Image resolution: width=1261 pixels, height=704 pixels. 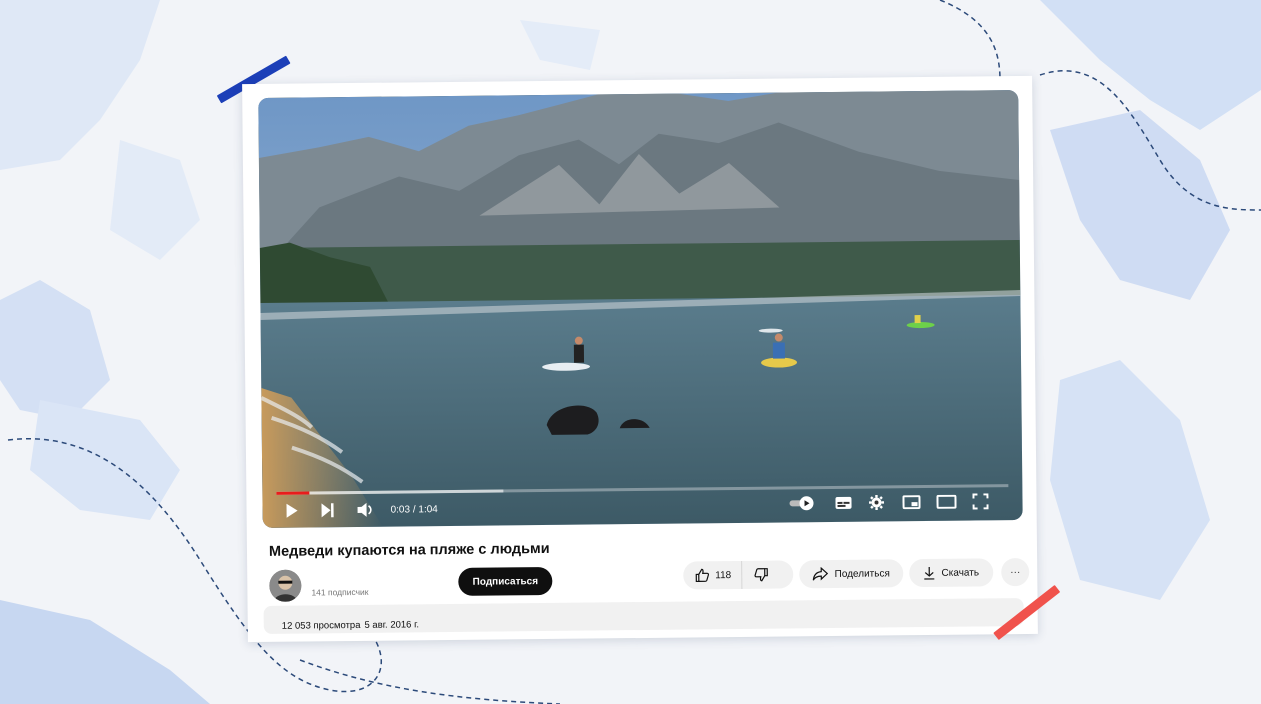 What do you see at coordinates (505, 581) in the screenshot?
I see `subscribe-button: Подписаться` at bounding box center [505, 581].